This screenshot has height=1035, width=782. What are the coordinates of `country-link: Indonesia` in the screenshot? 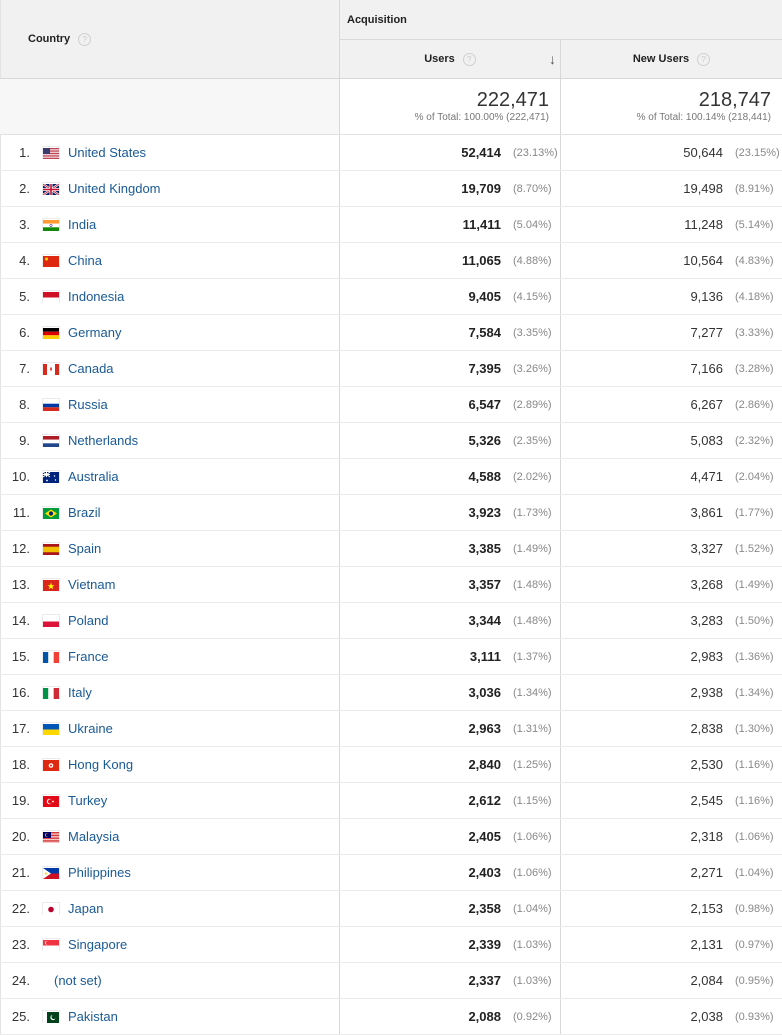 It's located at (96, 296).